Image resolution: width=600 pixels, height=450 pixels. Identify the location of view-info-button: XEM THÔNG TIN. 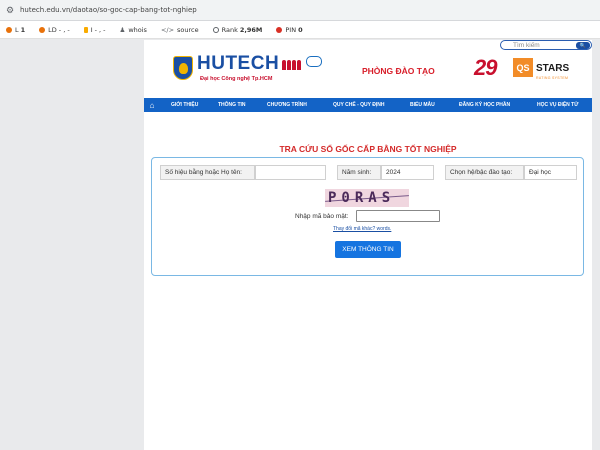
(368, 249).